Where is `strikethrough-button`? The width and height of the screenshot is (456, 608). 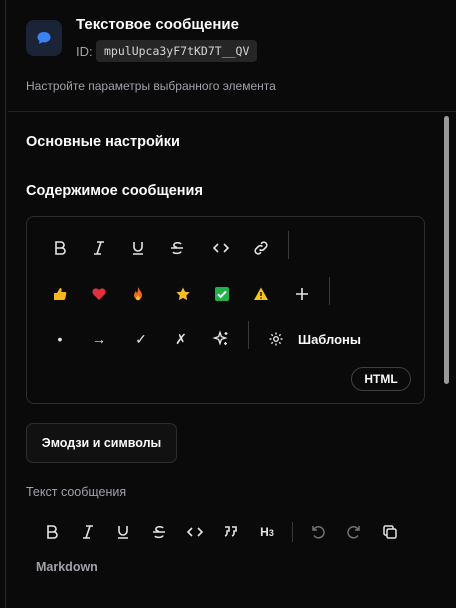
strikethrough-button is located at coordinates (177, 248).